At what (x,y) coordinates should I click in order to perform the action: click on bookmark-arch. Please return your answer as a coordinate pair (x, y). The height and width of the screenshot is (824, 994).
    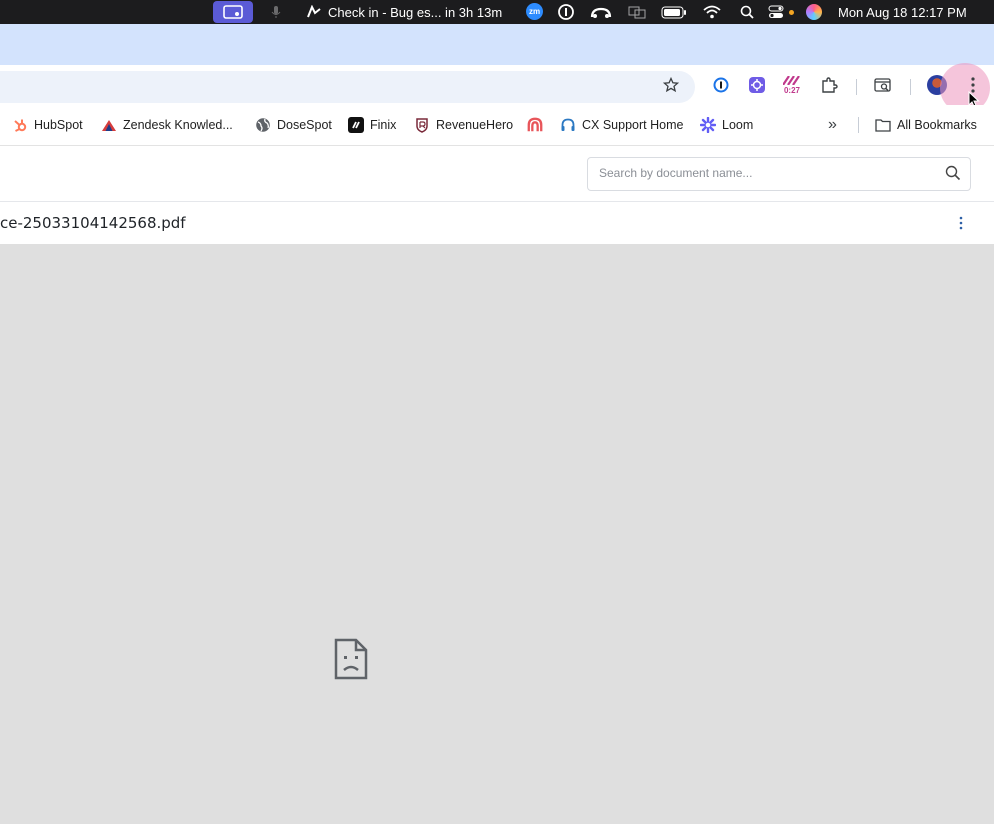
    Looking at the image, I should click on (538, 125).